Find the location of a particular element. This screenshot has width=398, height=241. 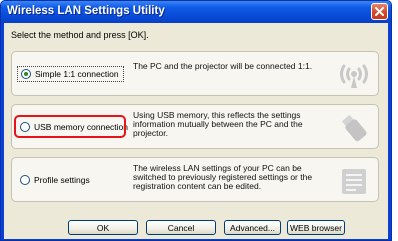

button-row: OK Cancel Advanced... WEB browser is located at coordinates (196, 228).